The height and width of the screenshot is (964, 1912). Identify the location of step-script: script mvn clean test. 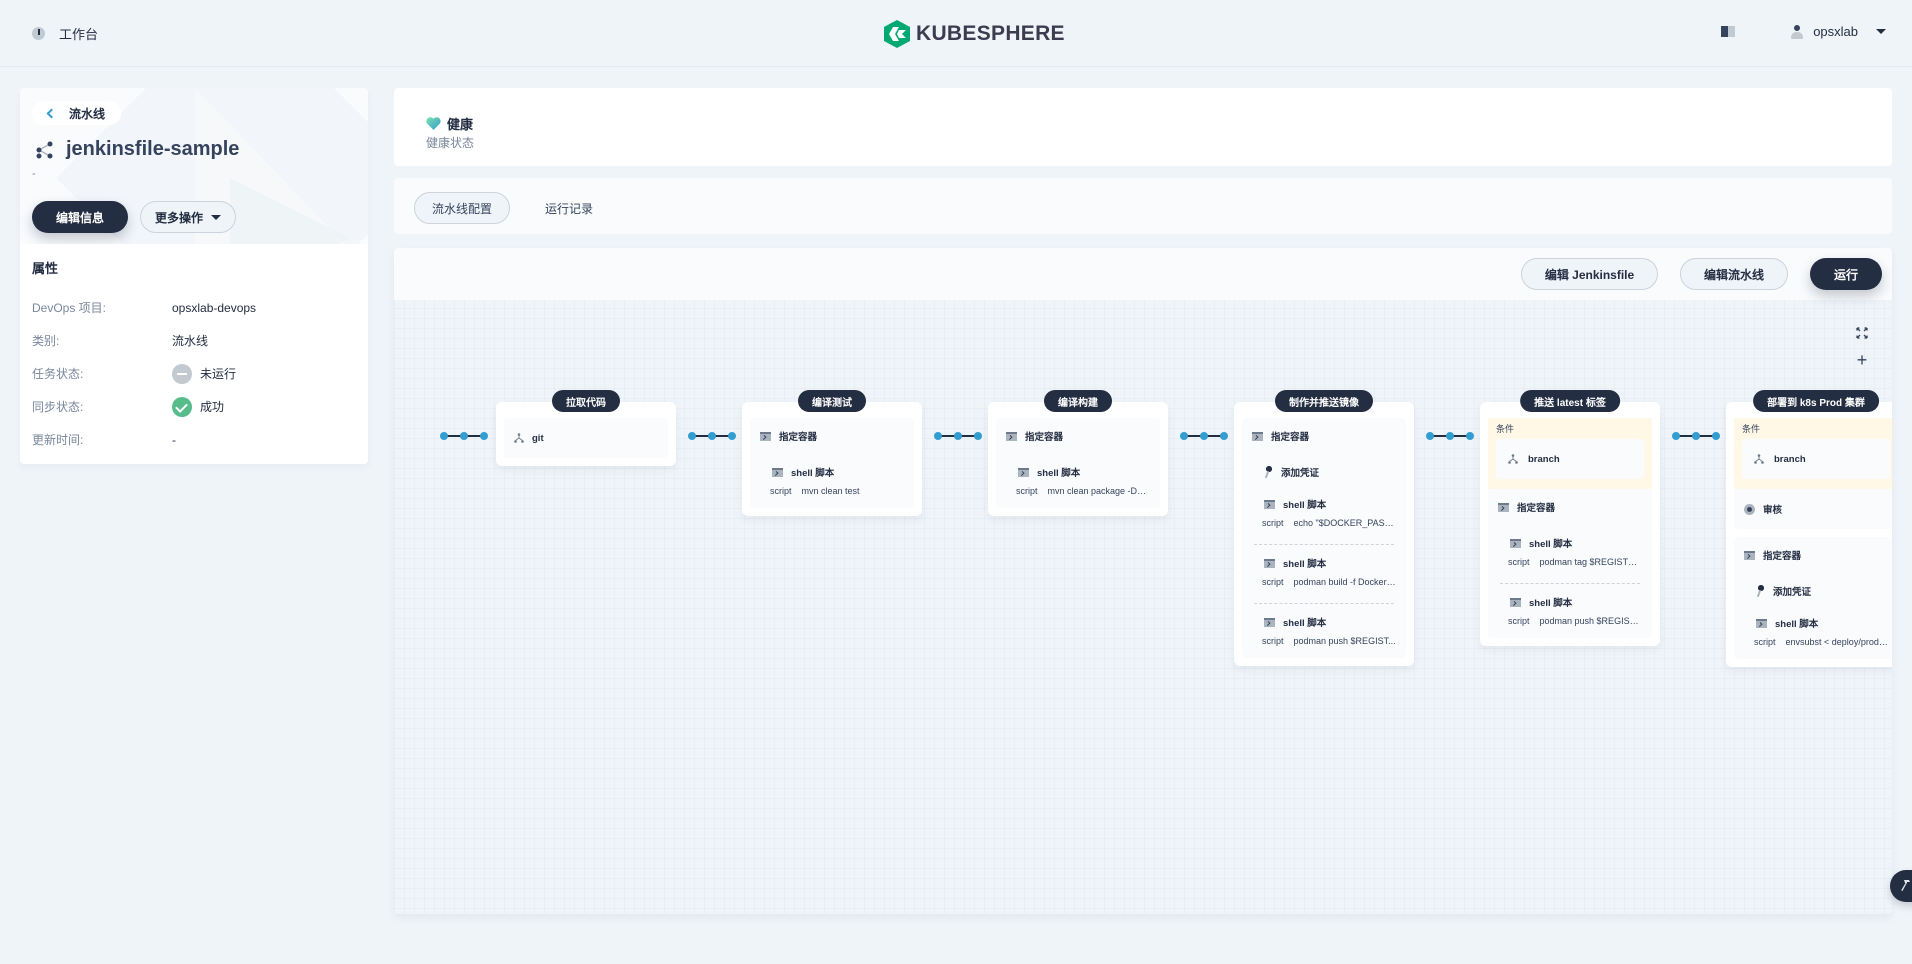
(832, 495).